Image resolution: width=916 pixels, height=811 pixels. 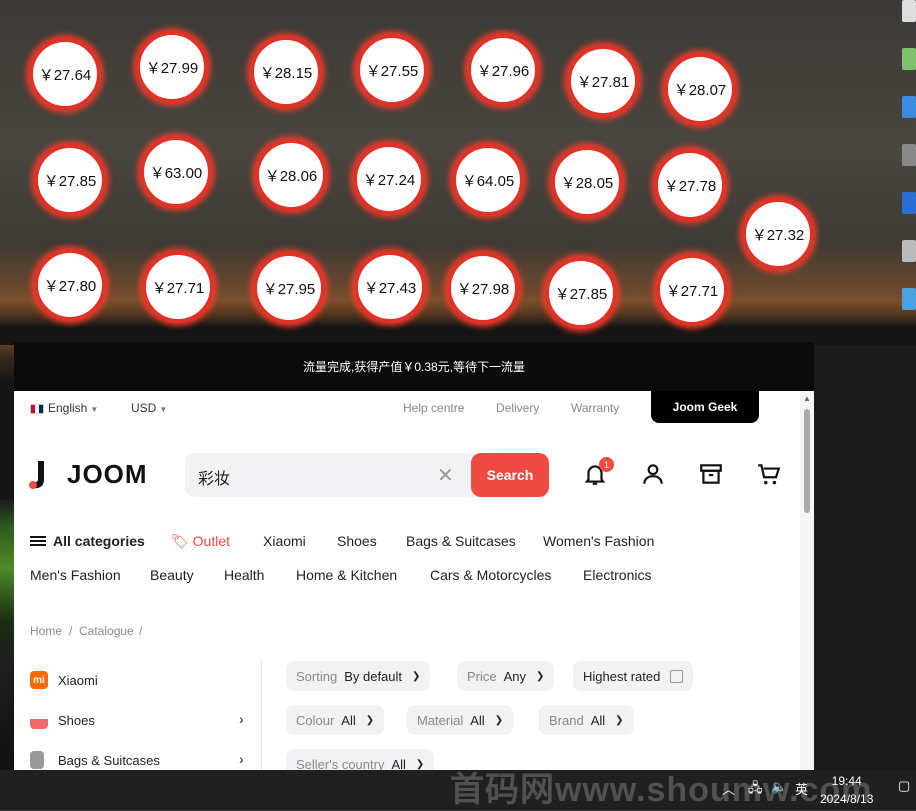 I want to click on caret-down-icon: ▼, so click(x=94, y=409).